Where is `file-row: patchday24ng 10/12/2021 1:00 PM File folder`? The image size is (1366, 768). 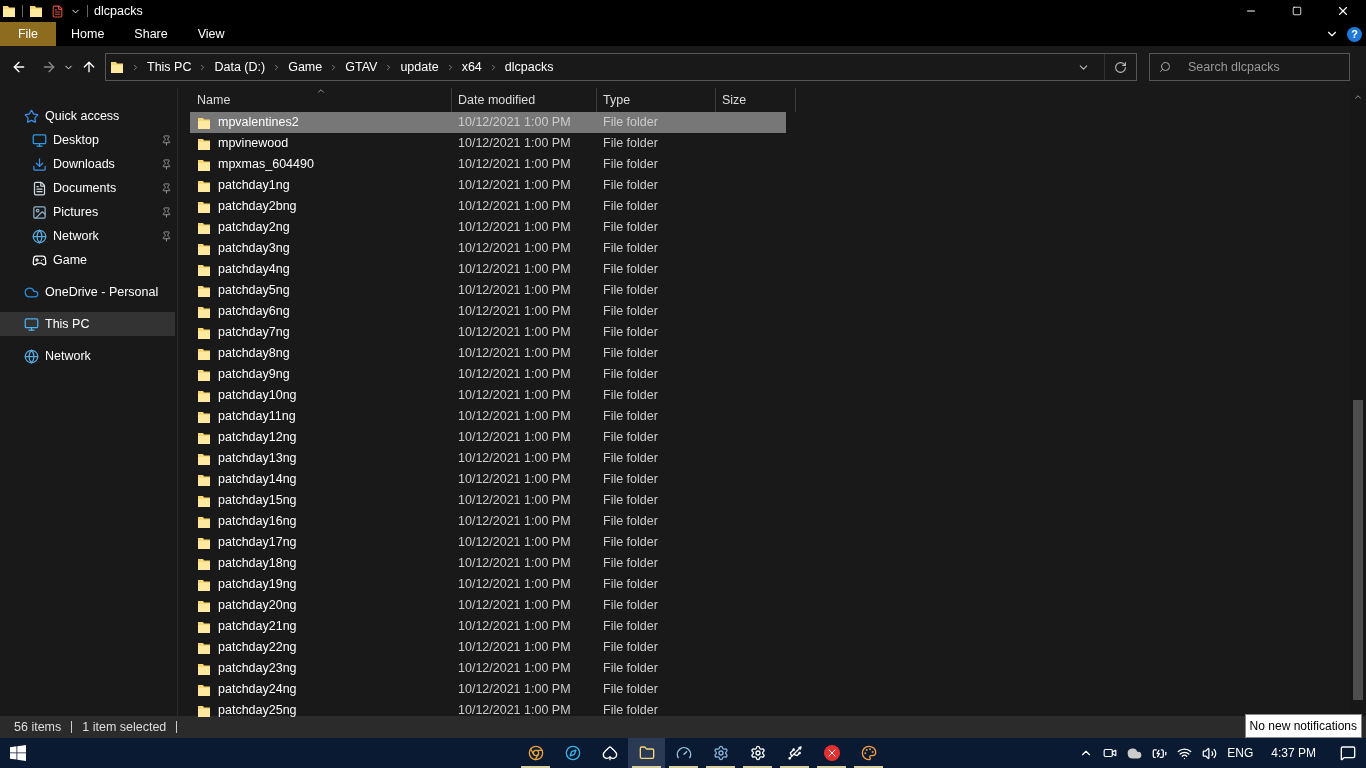
file-row: patchday24ng 10/12/2021 1:00 PM File folder is located at coordinates (488, 689).